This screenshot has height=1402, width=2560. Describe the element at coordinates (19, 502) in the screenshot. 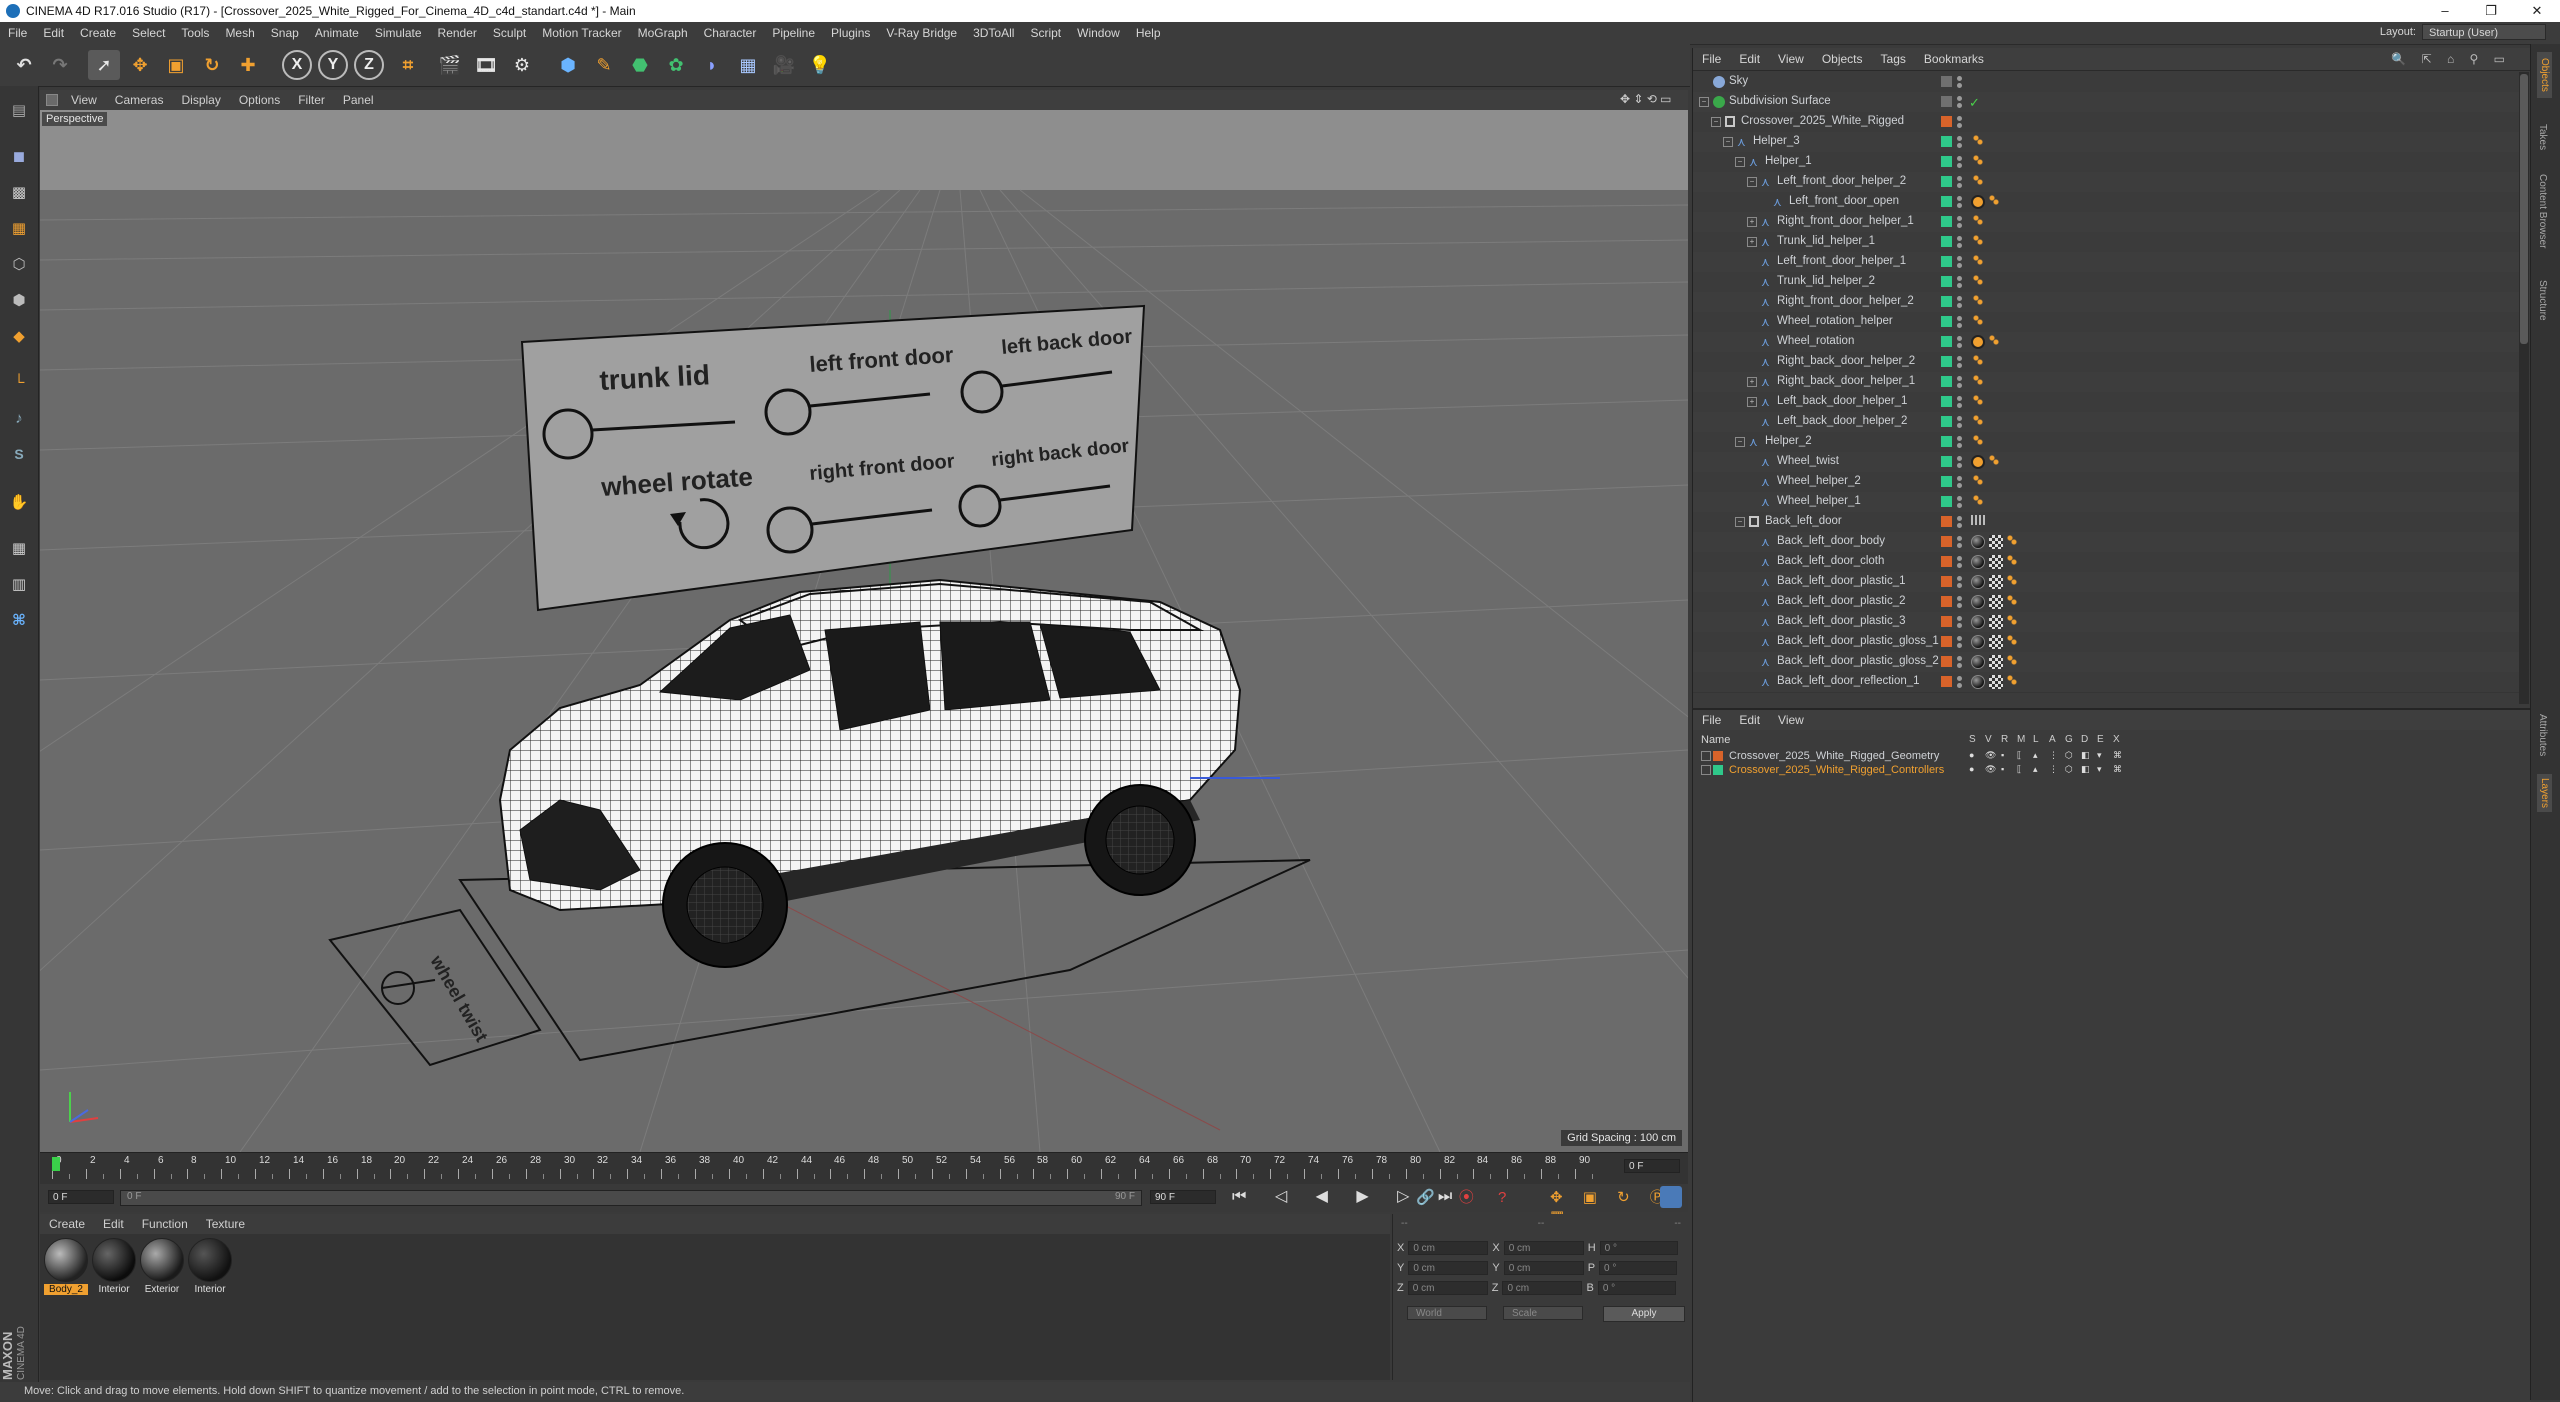

I see `locked-workplane-icon: ✋` at that location.